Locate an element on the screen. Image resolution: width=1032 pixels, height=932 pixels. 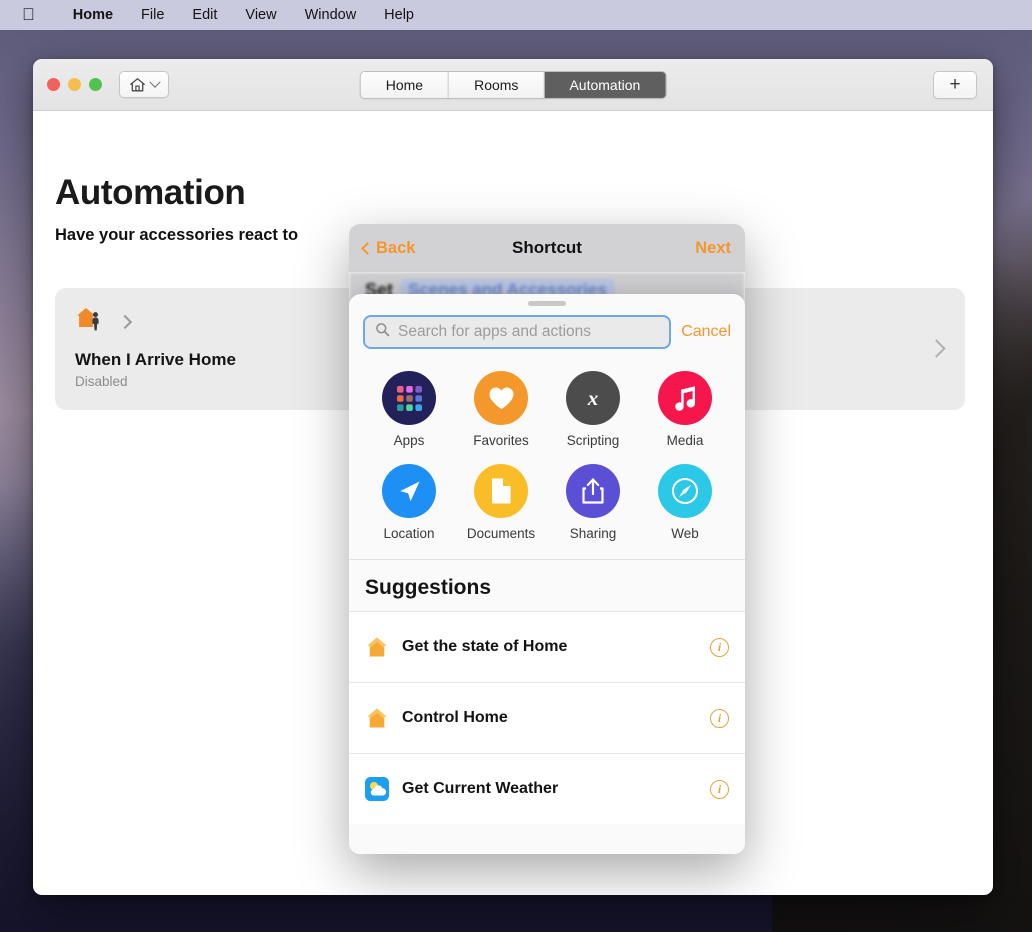
apps-grid-icon is located at coordinates (409, 398).